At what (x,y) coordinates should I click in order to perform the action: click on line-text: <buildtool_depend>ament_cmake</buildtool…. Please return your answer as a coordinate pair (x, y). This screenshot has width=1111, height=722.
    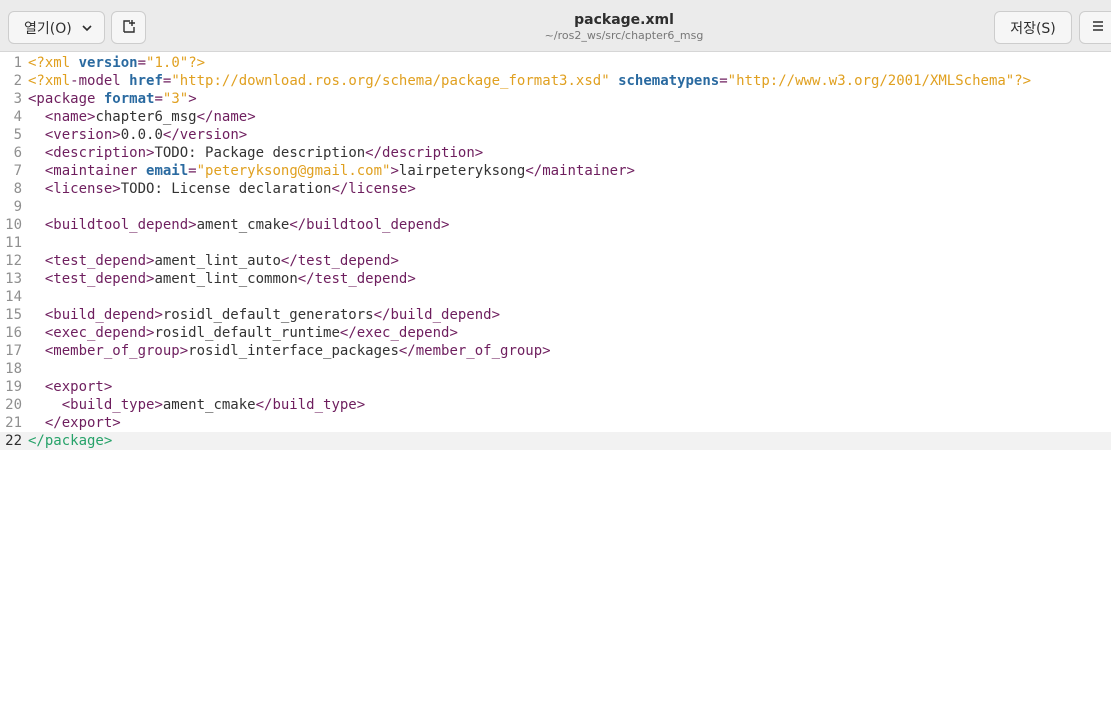
    Looking at the image, I should click on (247, 225).